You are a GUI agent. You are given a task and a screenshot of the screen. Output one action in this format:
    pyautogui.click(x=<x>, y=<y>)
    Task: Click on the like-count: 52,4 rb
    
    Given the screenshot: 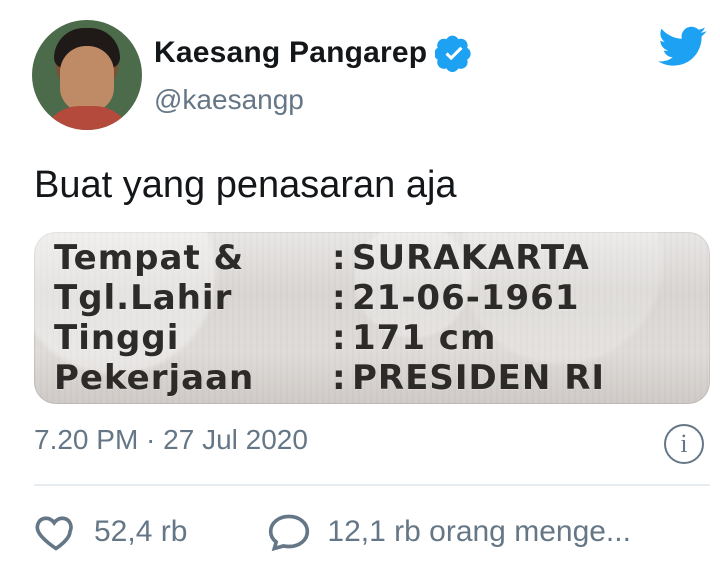 What is the action you would take?
    pyautogui.click(x=141, y=531)
    